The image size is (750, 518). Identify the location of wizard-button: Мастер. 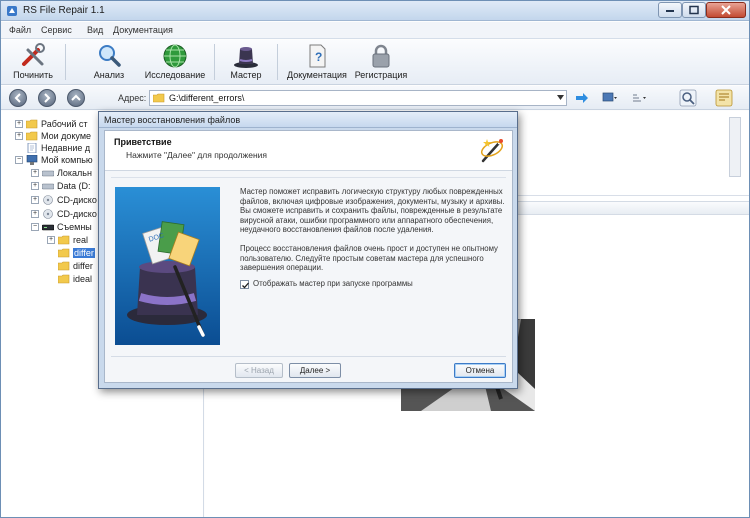
(246, 62).